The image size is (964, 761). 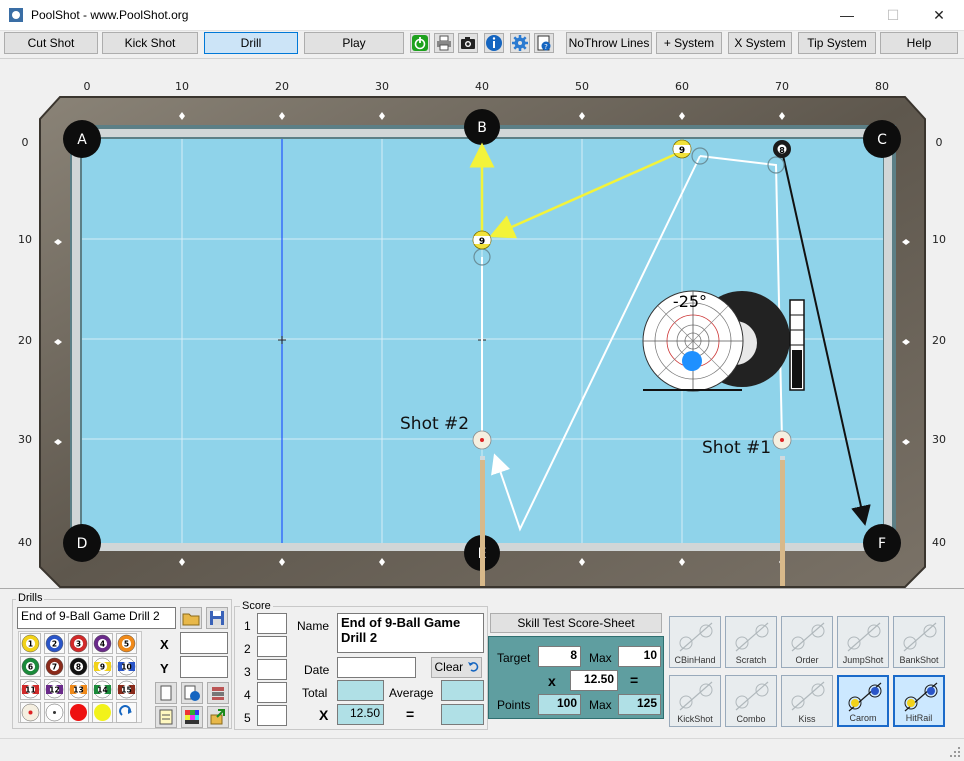 I want to click on ball-10-button: 10, so click(x=126, y=666).